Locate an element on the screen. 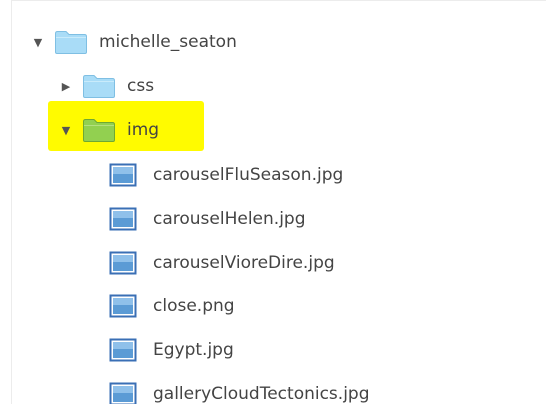 This screenshot has width=546, height=404. tree-item-file: carouselHelen.jpg is located at coordinates (207, 219).